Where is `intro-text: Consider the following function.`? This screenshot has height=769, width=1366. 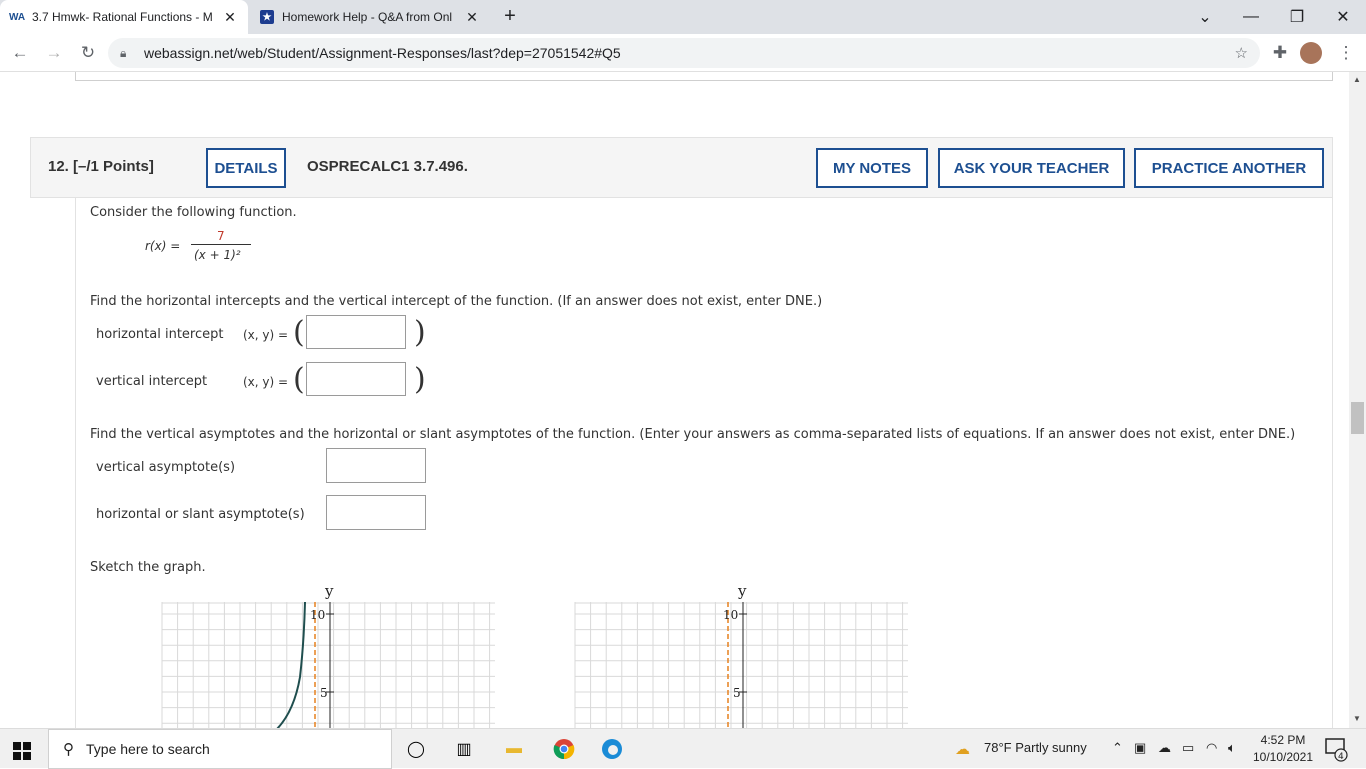
intro-text: Consider the following function. is located at coordinates (193, 212).